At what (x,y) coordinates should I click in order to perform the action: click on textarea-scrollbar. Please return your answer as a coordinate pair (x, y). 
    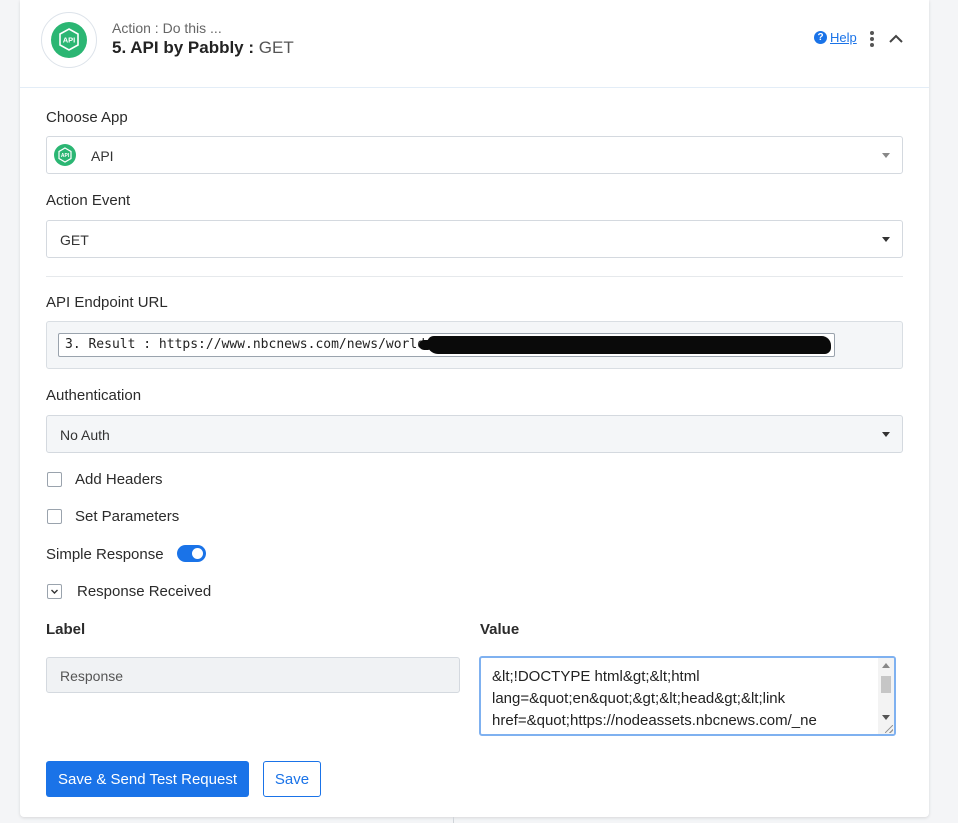
    Looking at the image, I should click on (886, 696).